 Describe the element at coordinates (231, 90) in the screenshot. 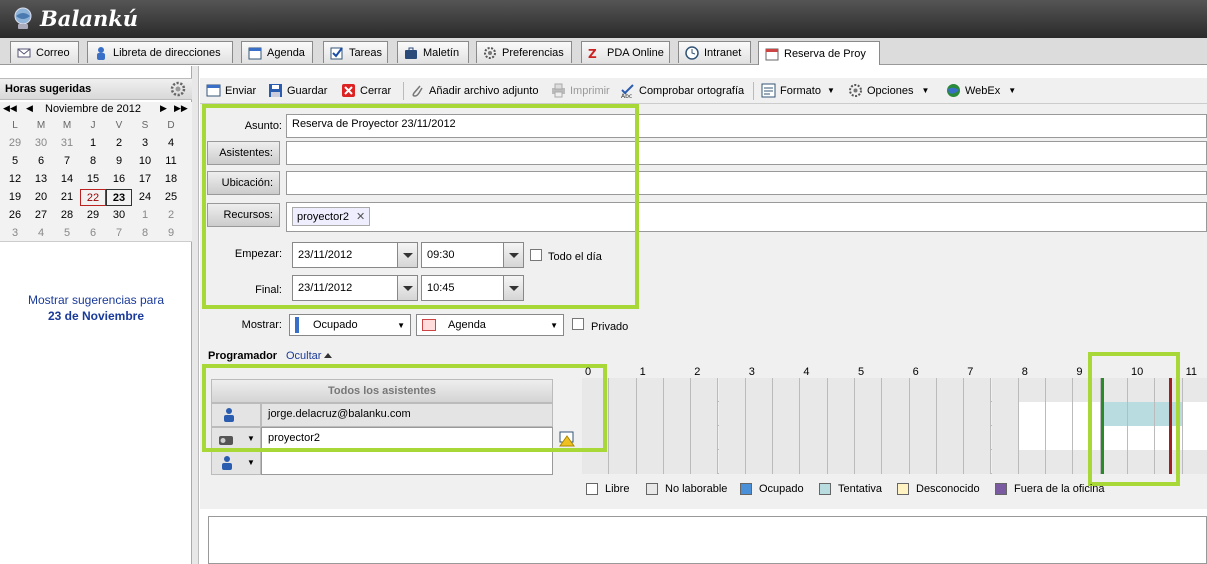

I see `send-button: Enviar` at that location.